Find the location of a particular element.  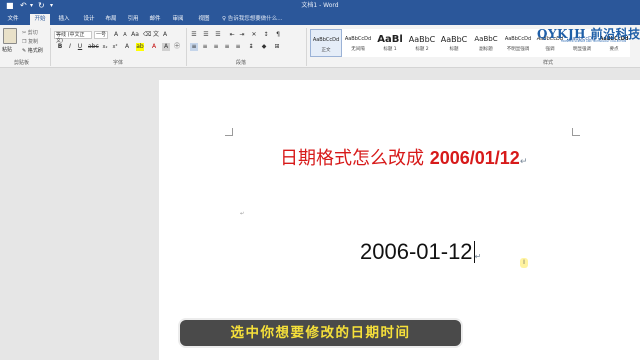

strikethrough-icon: abc is located at coordinates (93, 47).